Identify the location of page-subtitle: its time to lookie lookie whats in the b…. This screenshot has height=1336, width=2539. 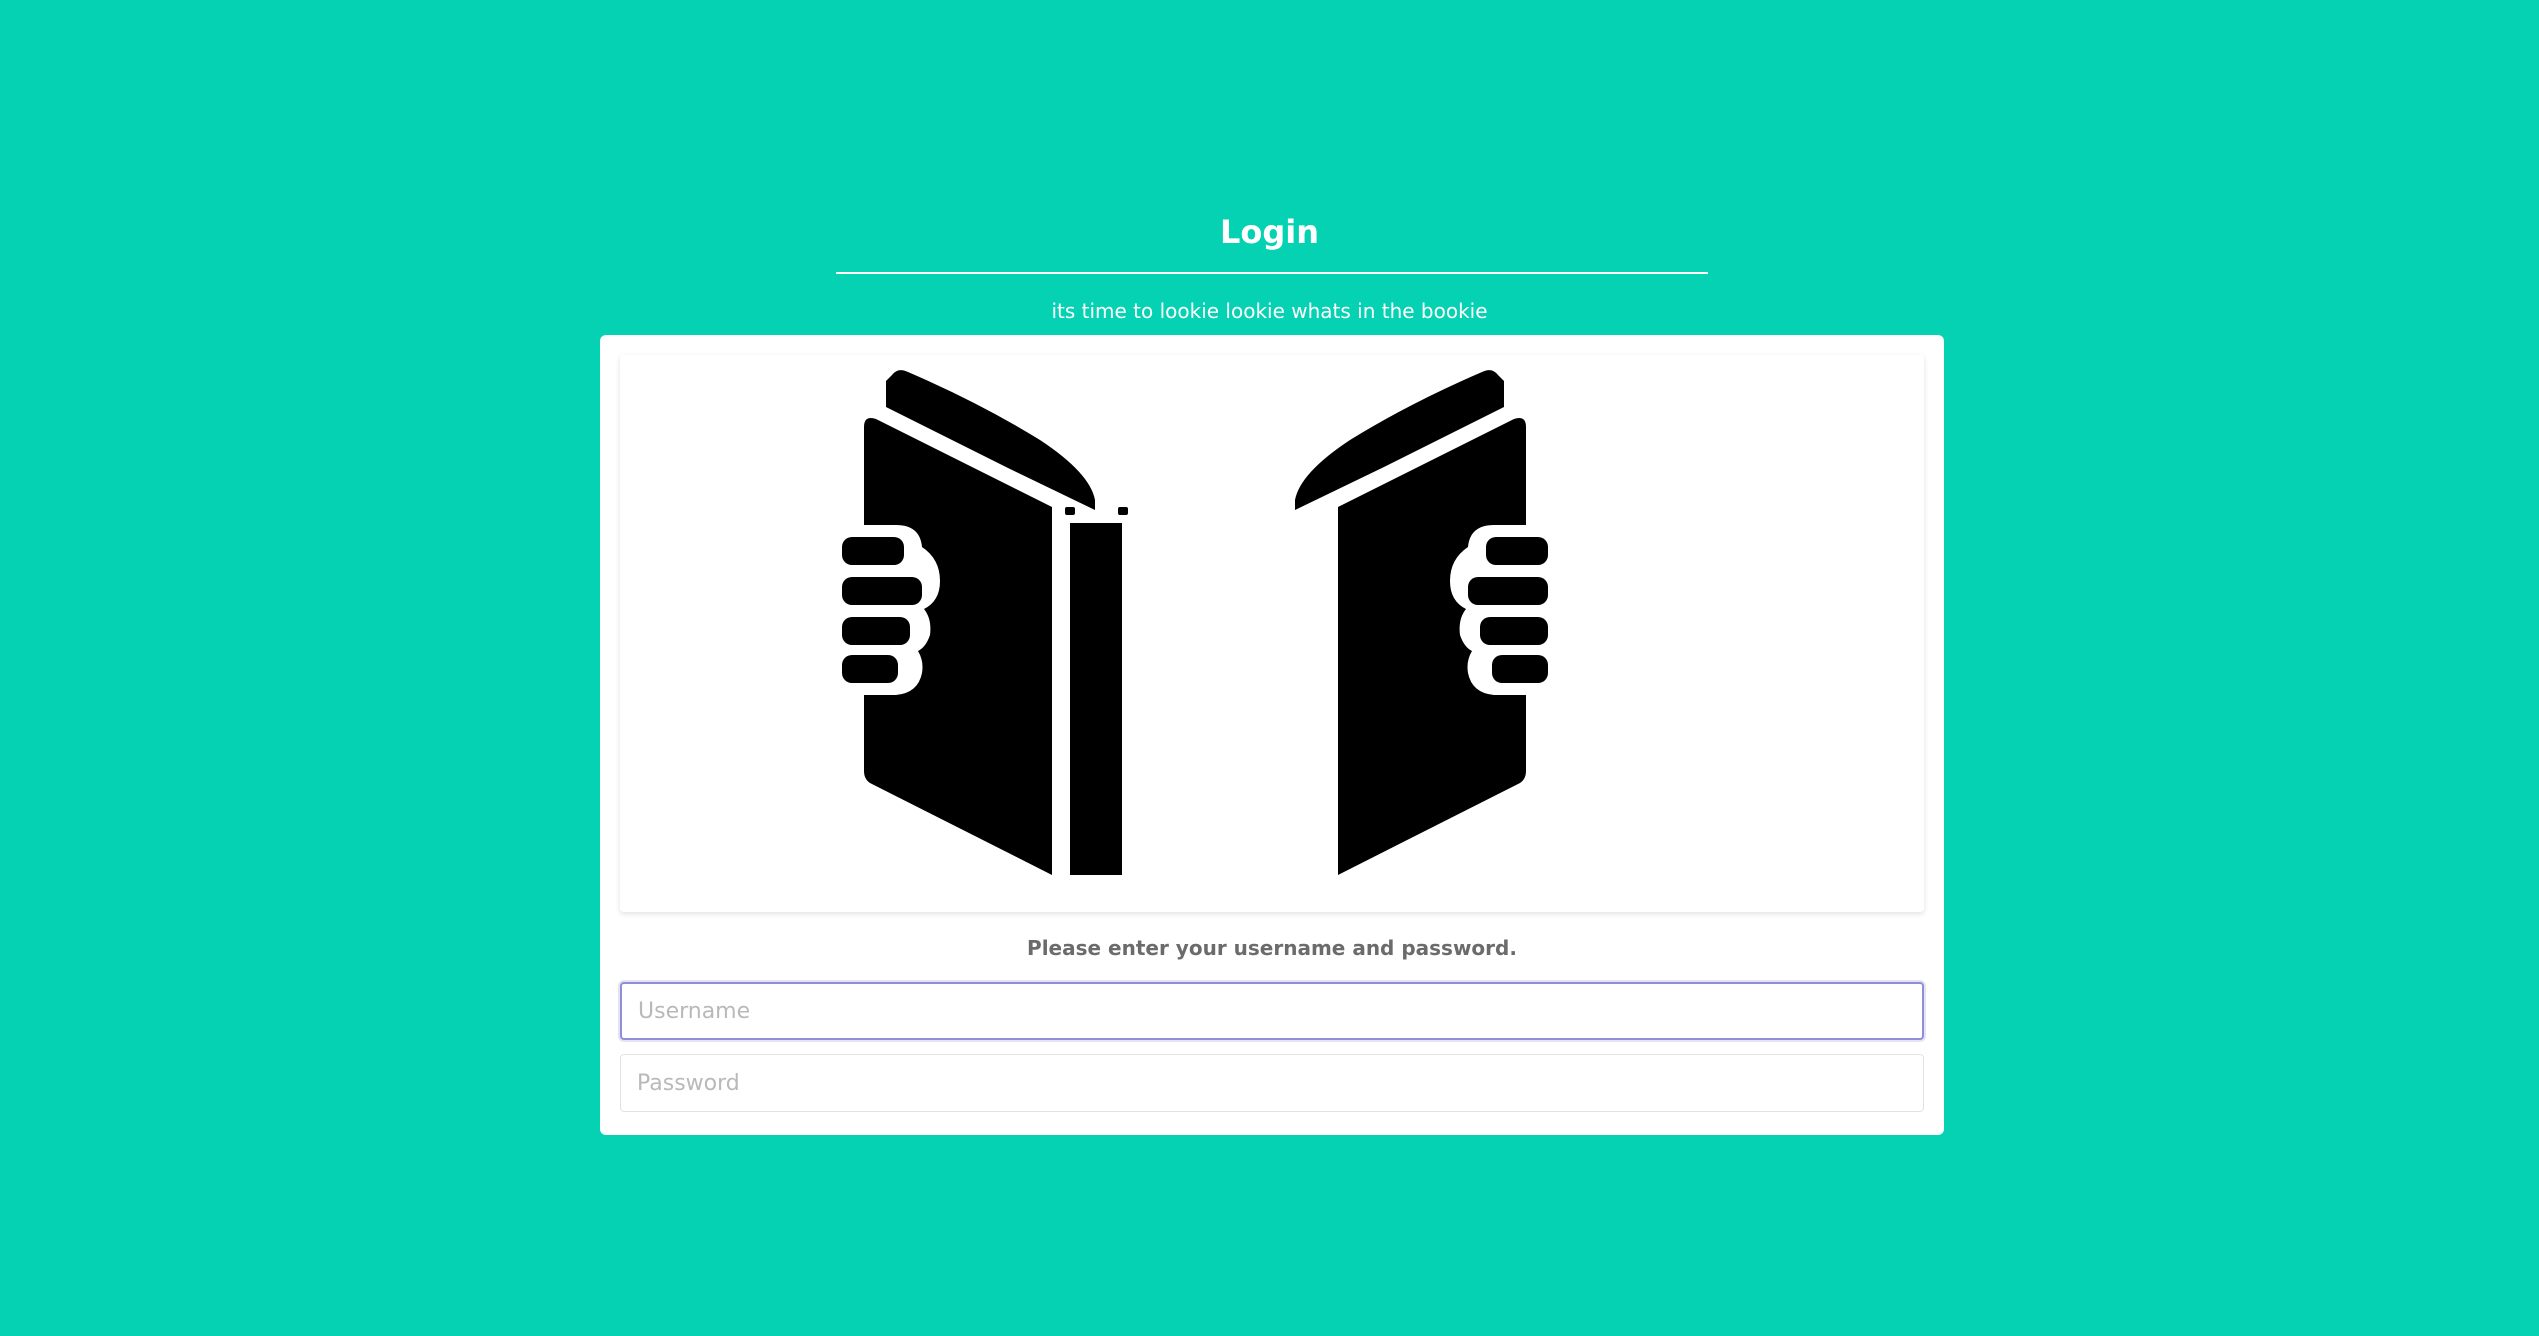
(1269, 311).